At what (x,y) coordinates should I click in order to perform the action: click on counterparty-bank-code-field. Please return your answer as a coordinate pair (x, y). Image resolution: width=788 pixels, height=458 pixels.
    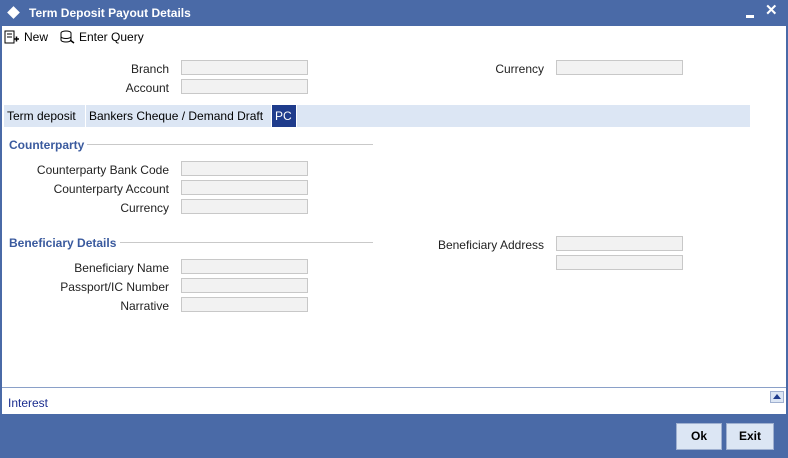
    Looking at the image, I should click on (244, 168).